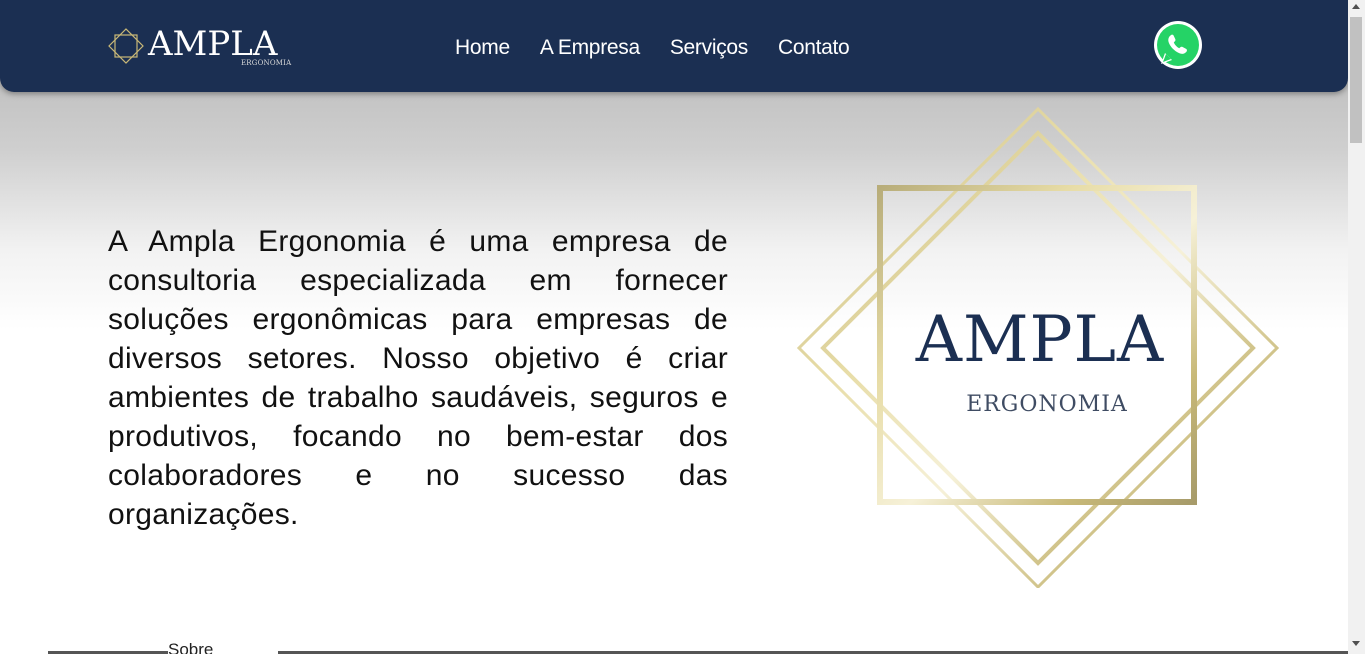  Describe the element at coordinates (1356, 80) in the screenshot. I see `scrollbar-thumb` at that location.